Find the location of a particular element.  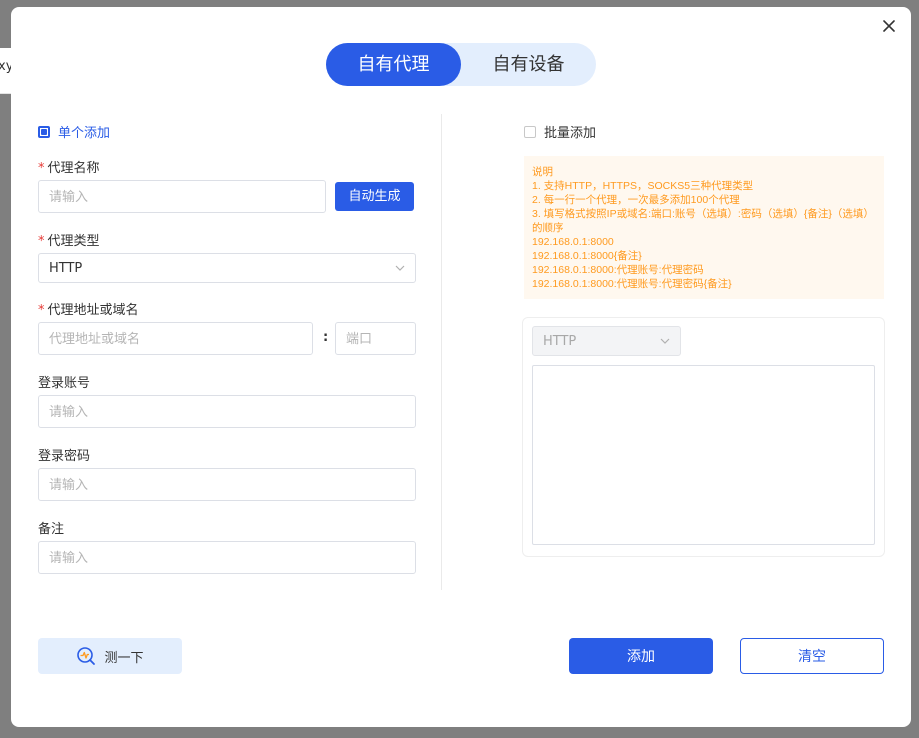

proxy-type-select: HTTP is located at coordinates (227, 268).